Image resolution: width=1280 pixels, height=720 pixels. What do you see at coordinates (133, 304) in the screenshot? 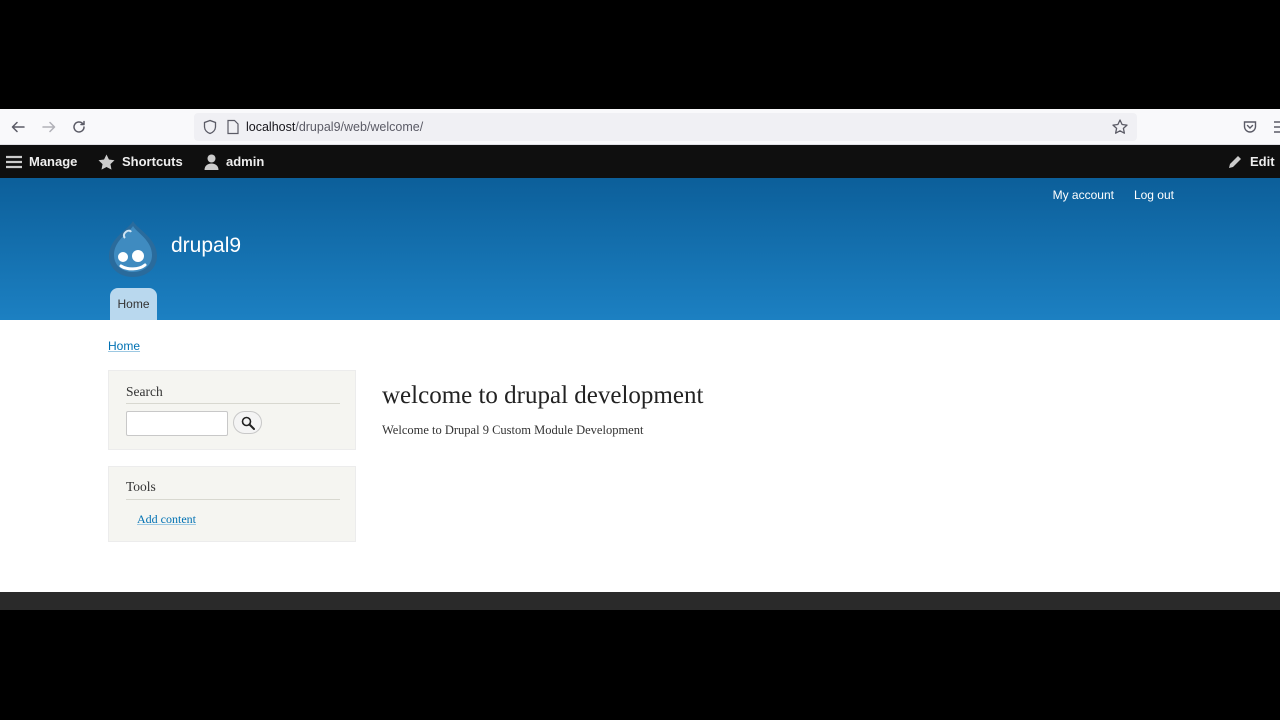
I see `tab-home: Home` at bounding box center [133, 304].